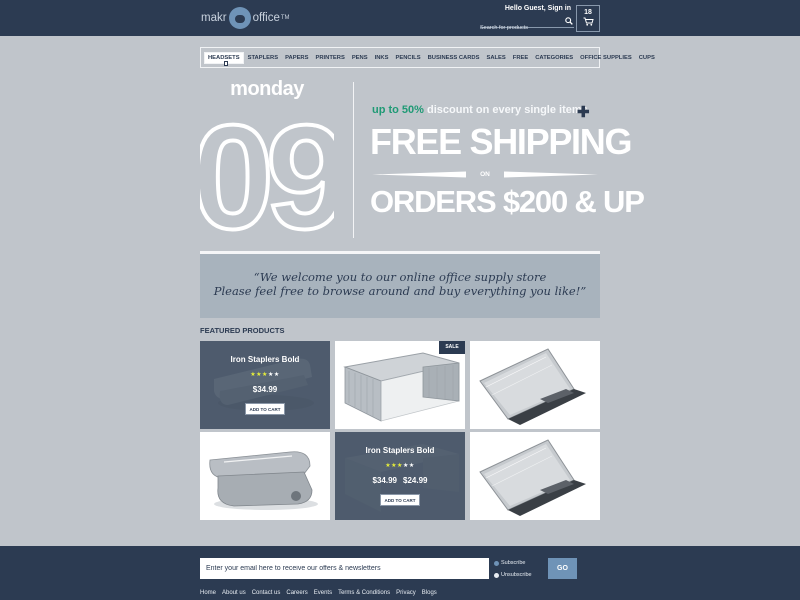 The image size is (800, 600). I want to click on glass-desk-image, so click(401, 387).